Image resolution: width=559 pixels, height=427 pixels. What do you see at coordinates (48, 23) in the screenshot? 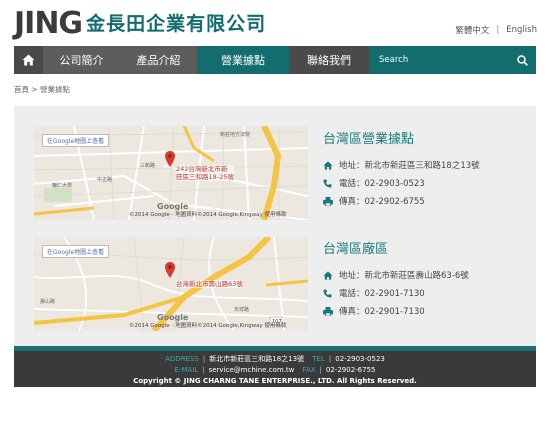
I see `logo-jing-text: JING` at bounding box center [48, 23].